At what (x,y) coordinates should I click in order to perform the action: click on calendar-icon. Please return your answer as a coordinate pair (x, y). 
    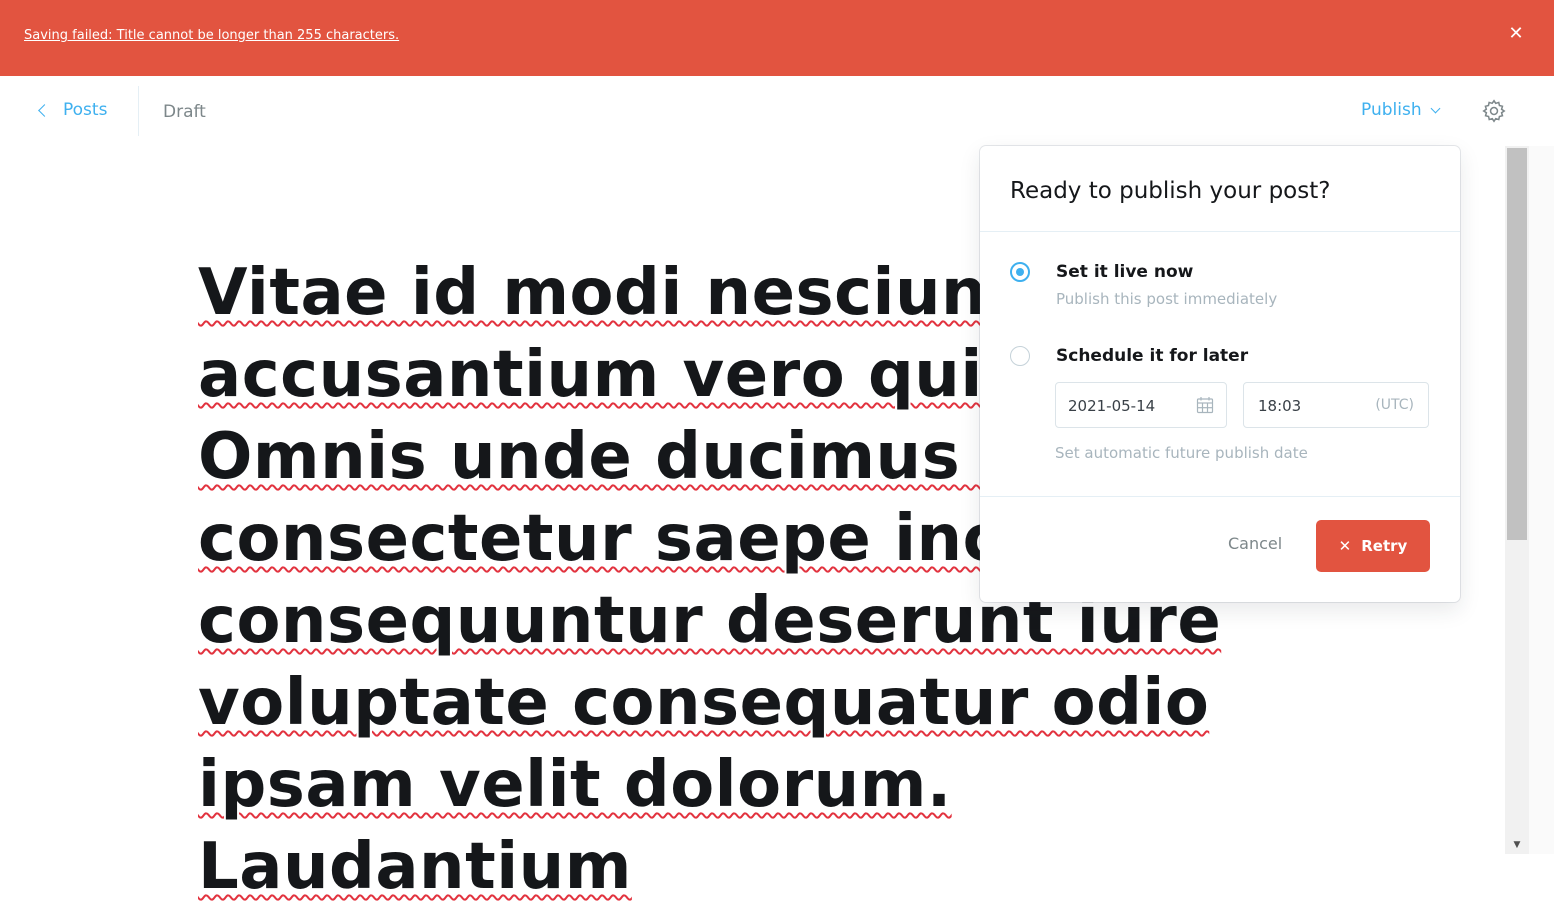
    Looking at the image, I should click on (1205, 405).